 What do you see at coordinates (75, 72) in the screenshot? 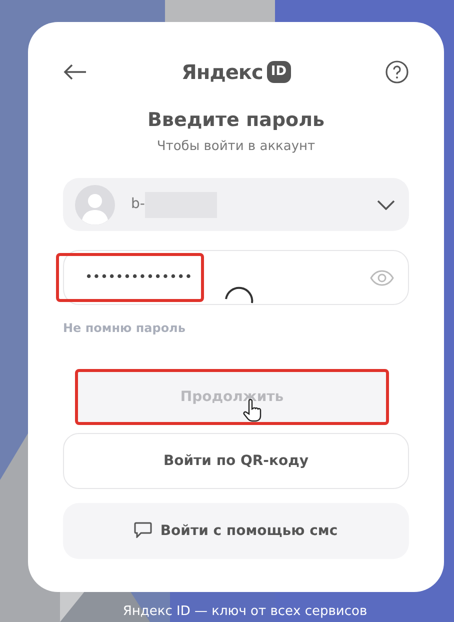
I see `back-arrow-icon` at bounding box center [75, 72].